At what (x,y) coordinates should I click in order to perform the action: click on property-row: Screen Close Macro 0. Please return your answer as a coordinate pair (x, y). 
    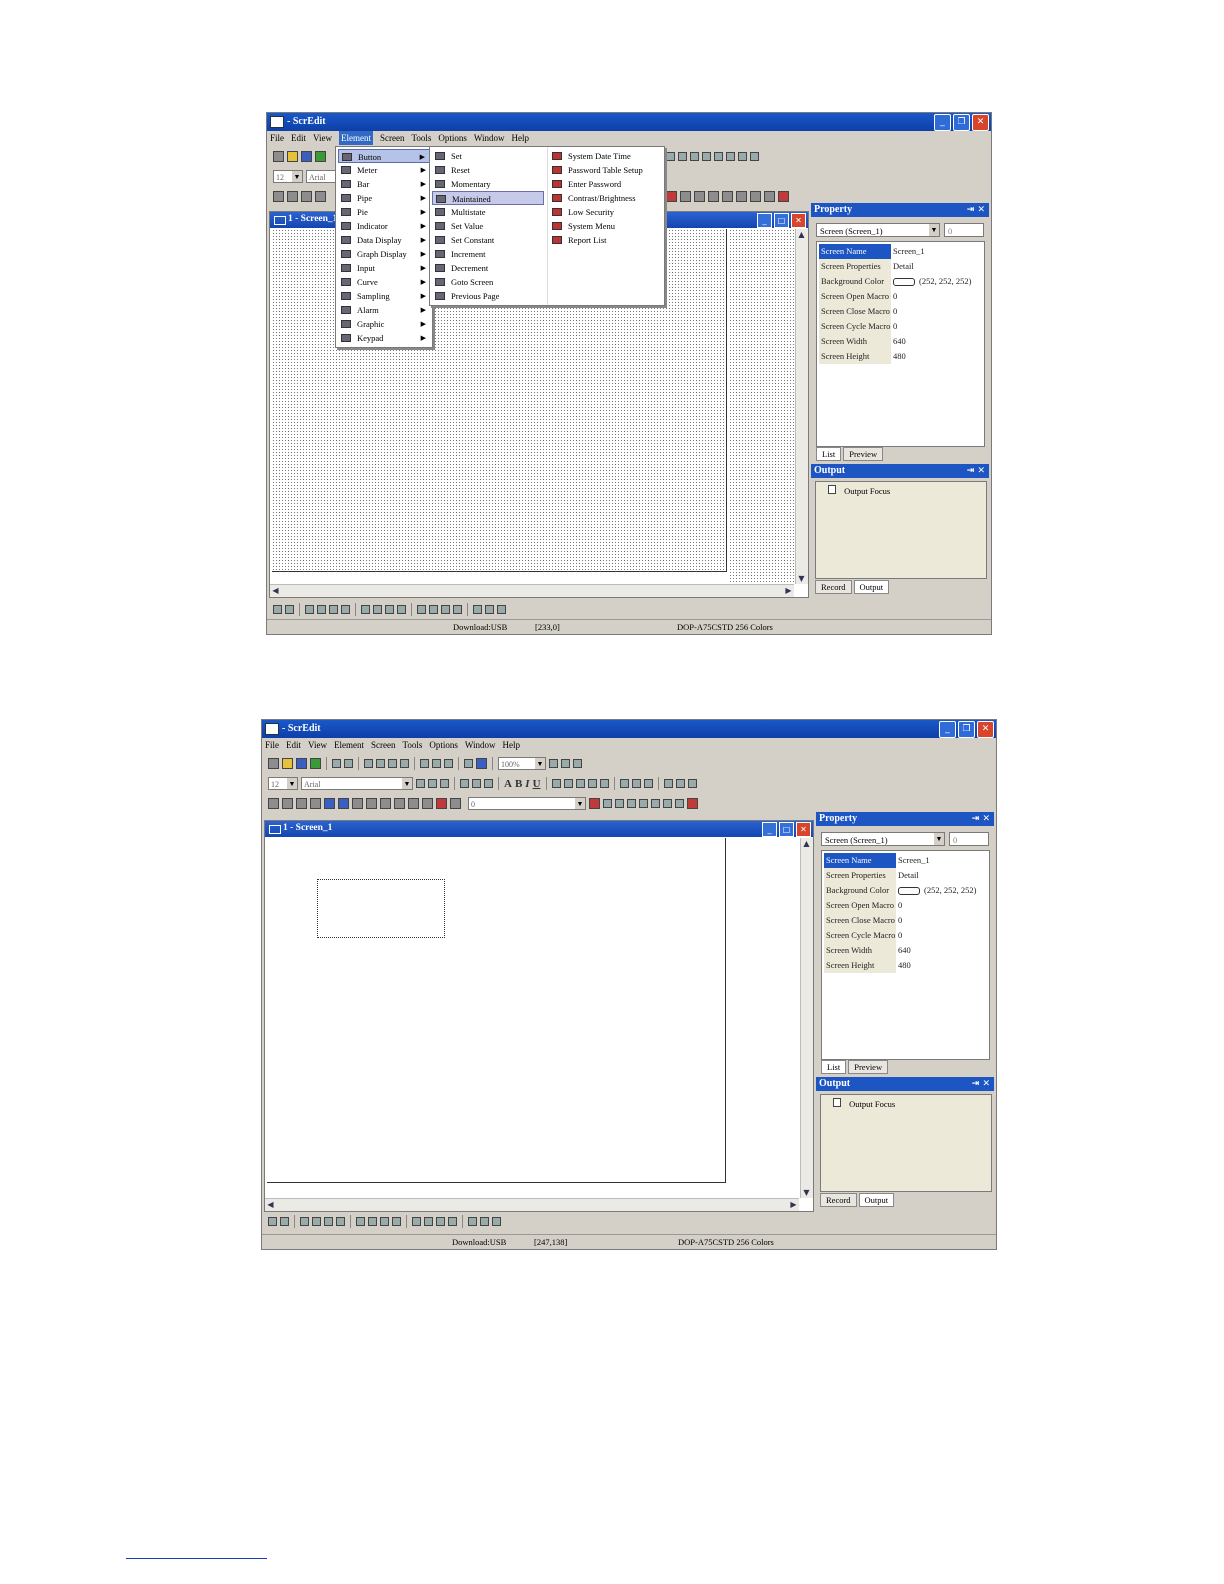
    Looking at the image, I should click on (899, 920).